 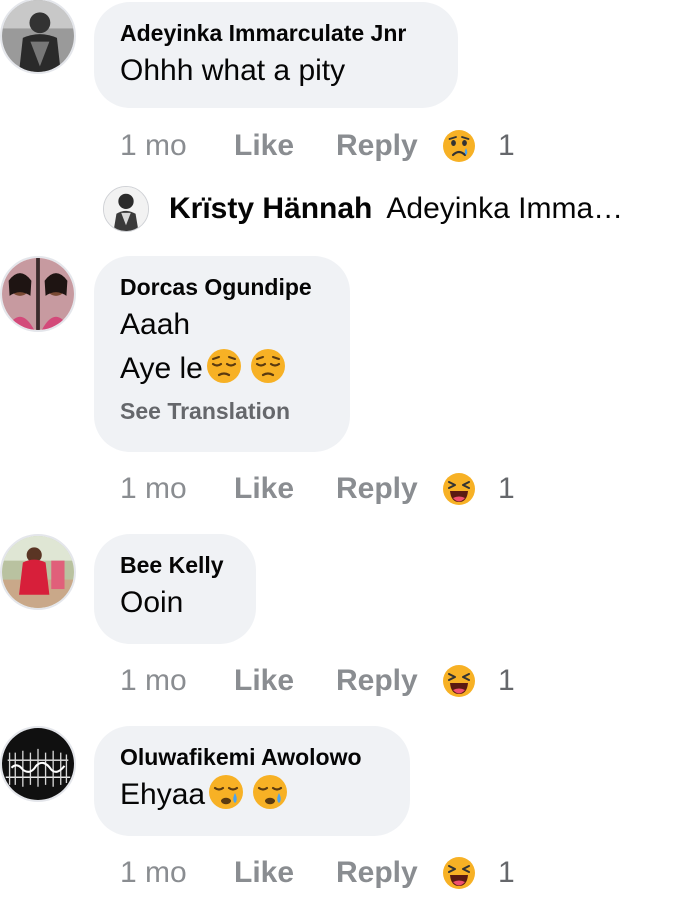 I want to click on reply-author: Krïsty Hännah, so click(x=270, y=209).